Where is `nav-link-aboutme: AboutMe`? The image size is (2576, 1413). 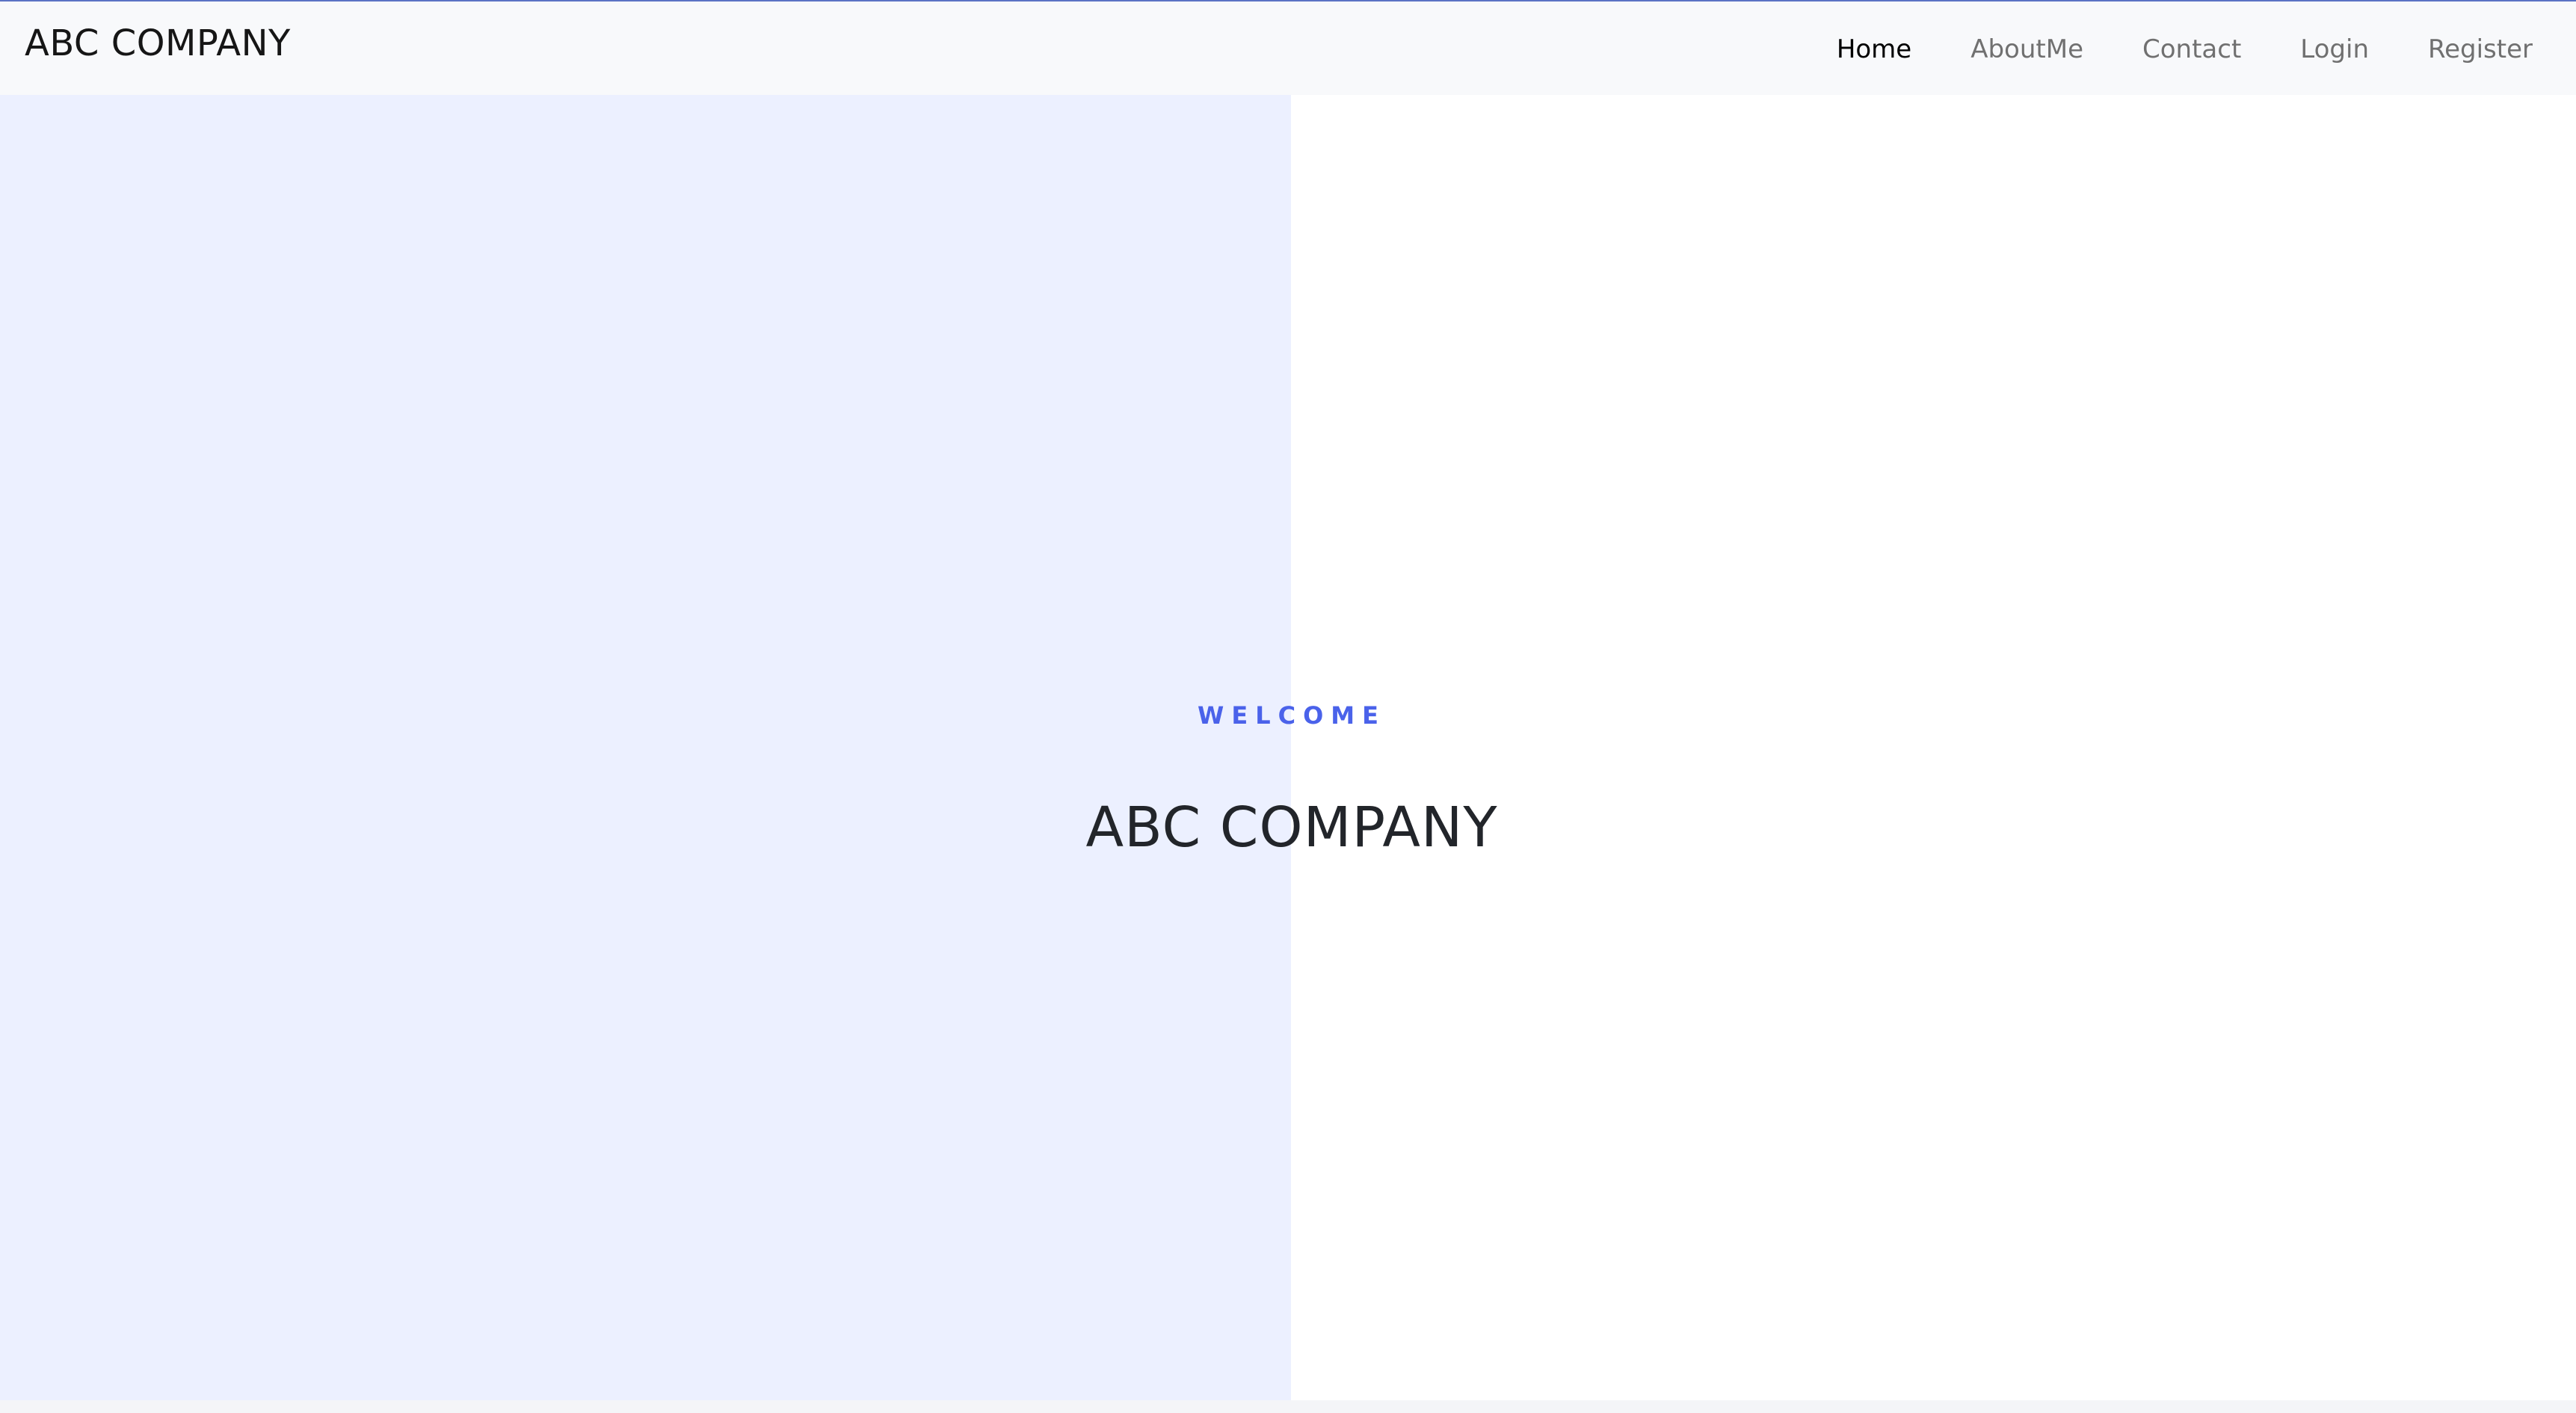 nav-link-aboutme: AboutMe is located at coordinates (2026, 49).